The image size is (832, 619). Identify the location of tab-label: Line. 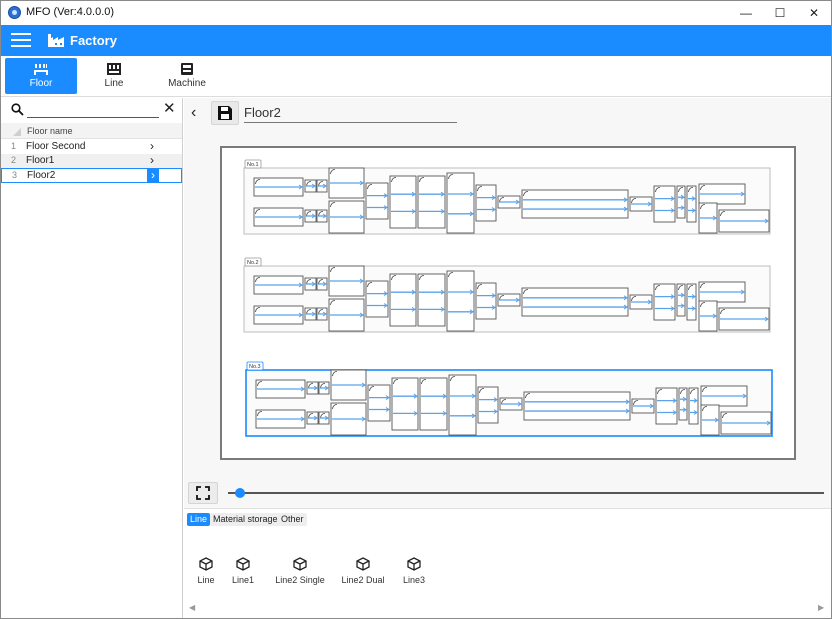
(114, 83).